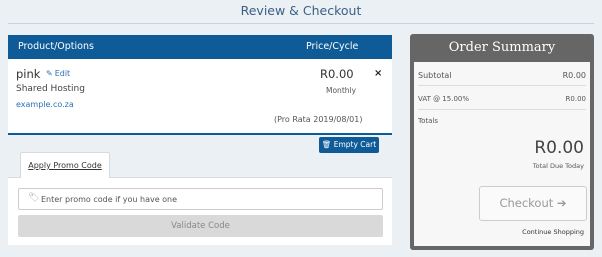 The height and width of the screenshot is (257, 602). I want to click on empty-cart-label: Empty Cart, so click(355, 144).